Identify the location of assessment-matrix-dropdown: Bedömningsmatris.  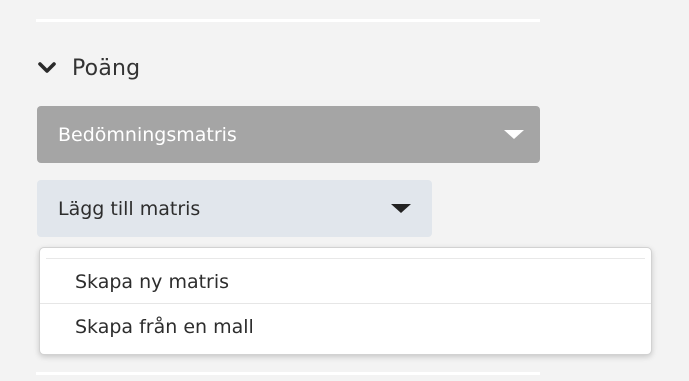
(288, 134).